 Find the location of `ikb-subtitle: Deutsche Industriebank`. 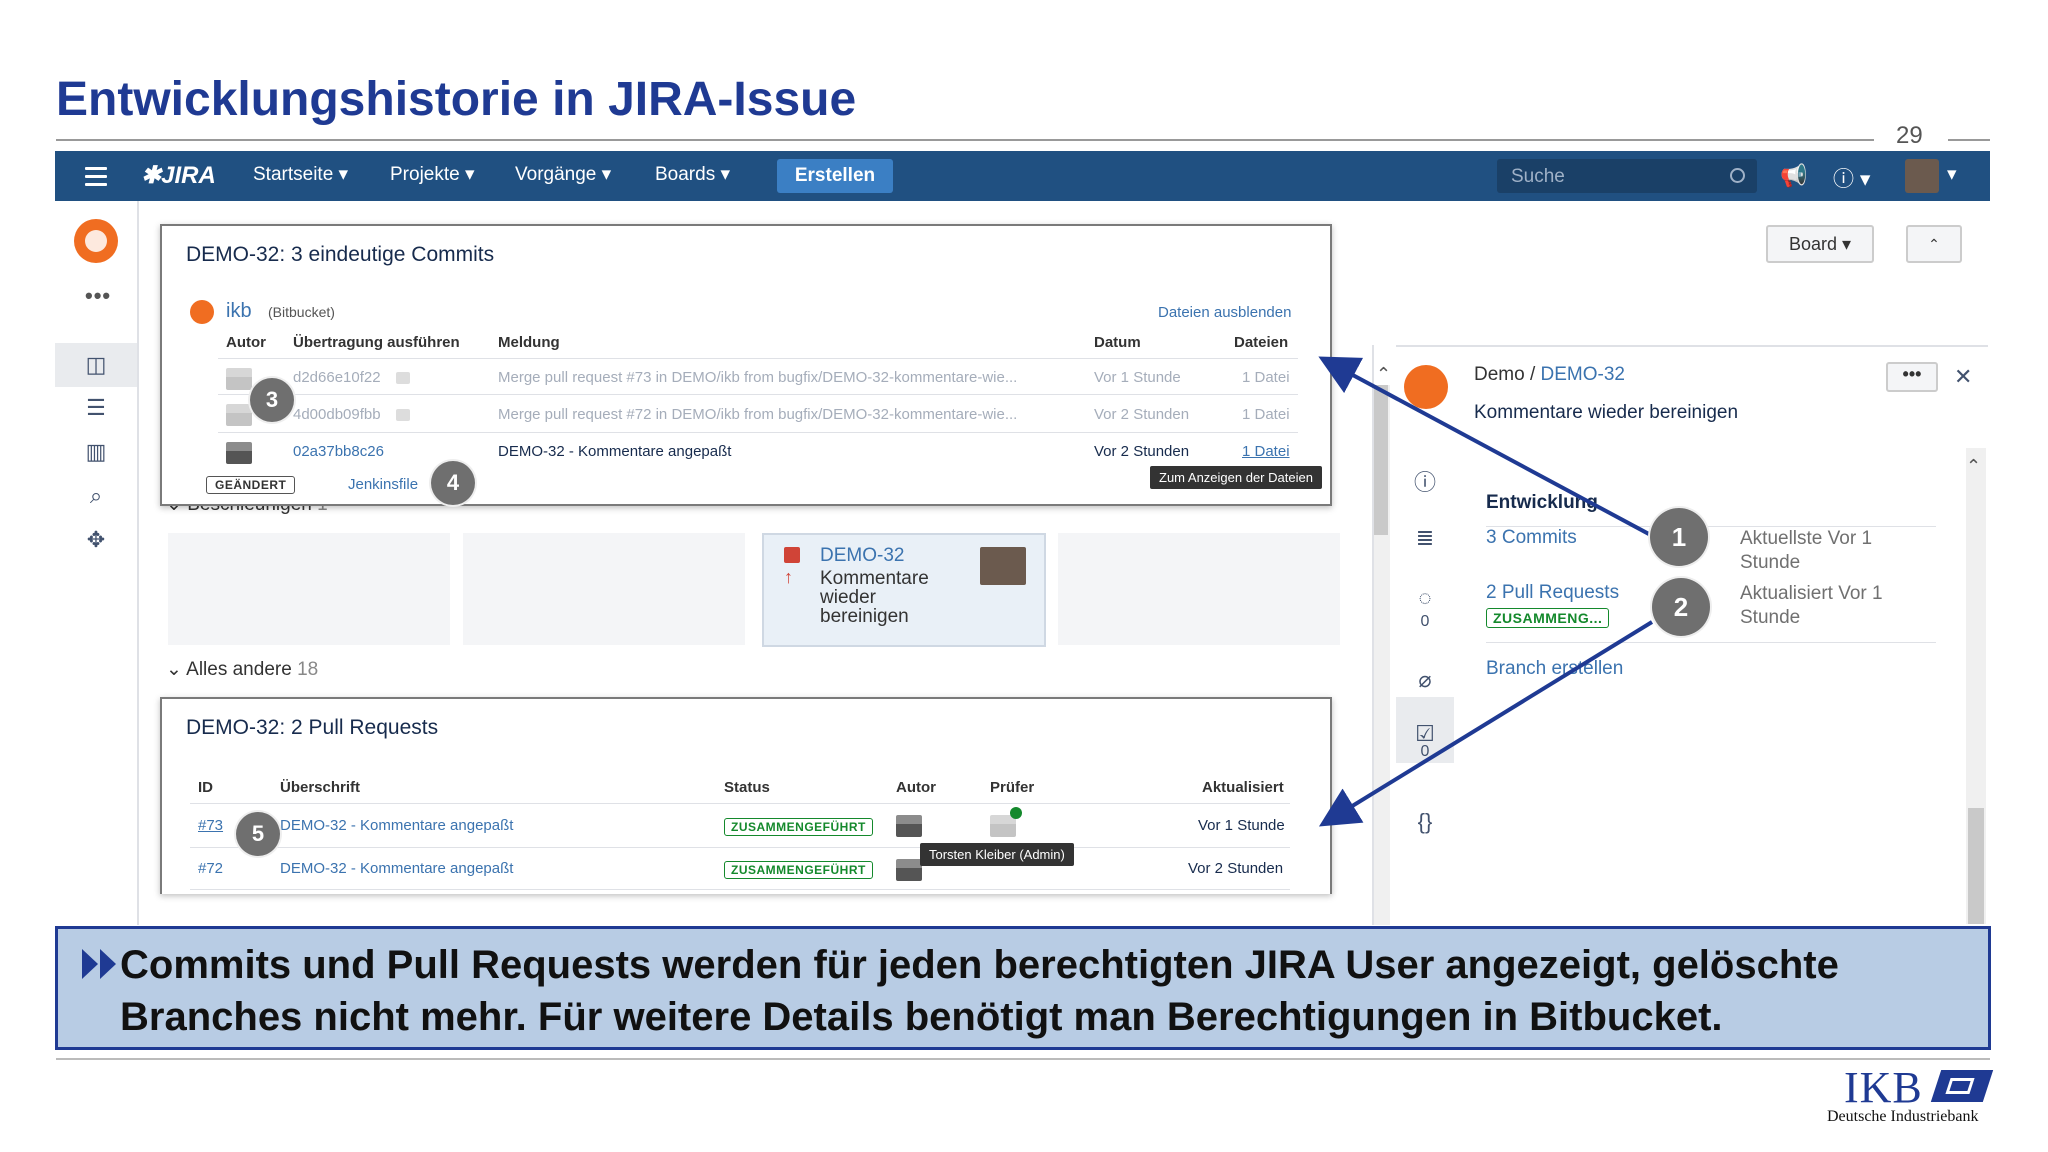

ikb-subtitle: Deutsche Industriebank is located at coordinates (1903, 1116).